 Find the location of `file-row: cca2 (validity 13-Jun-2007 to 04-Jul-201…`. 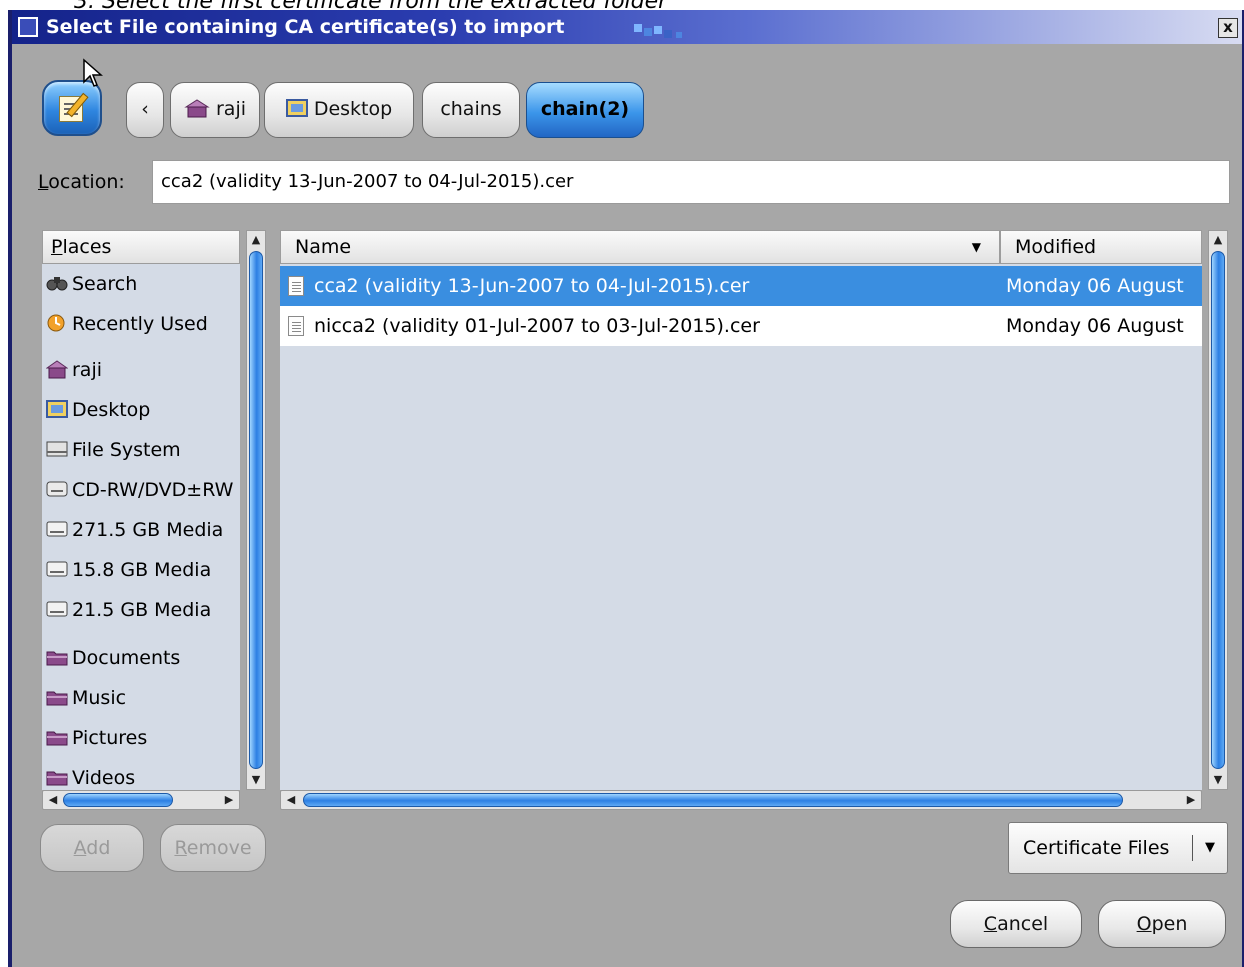

file-row: cca2 (validity 13-Jun-2007 to 04-Jul-201… is located at coordinates (741, 286).